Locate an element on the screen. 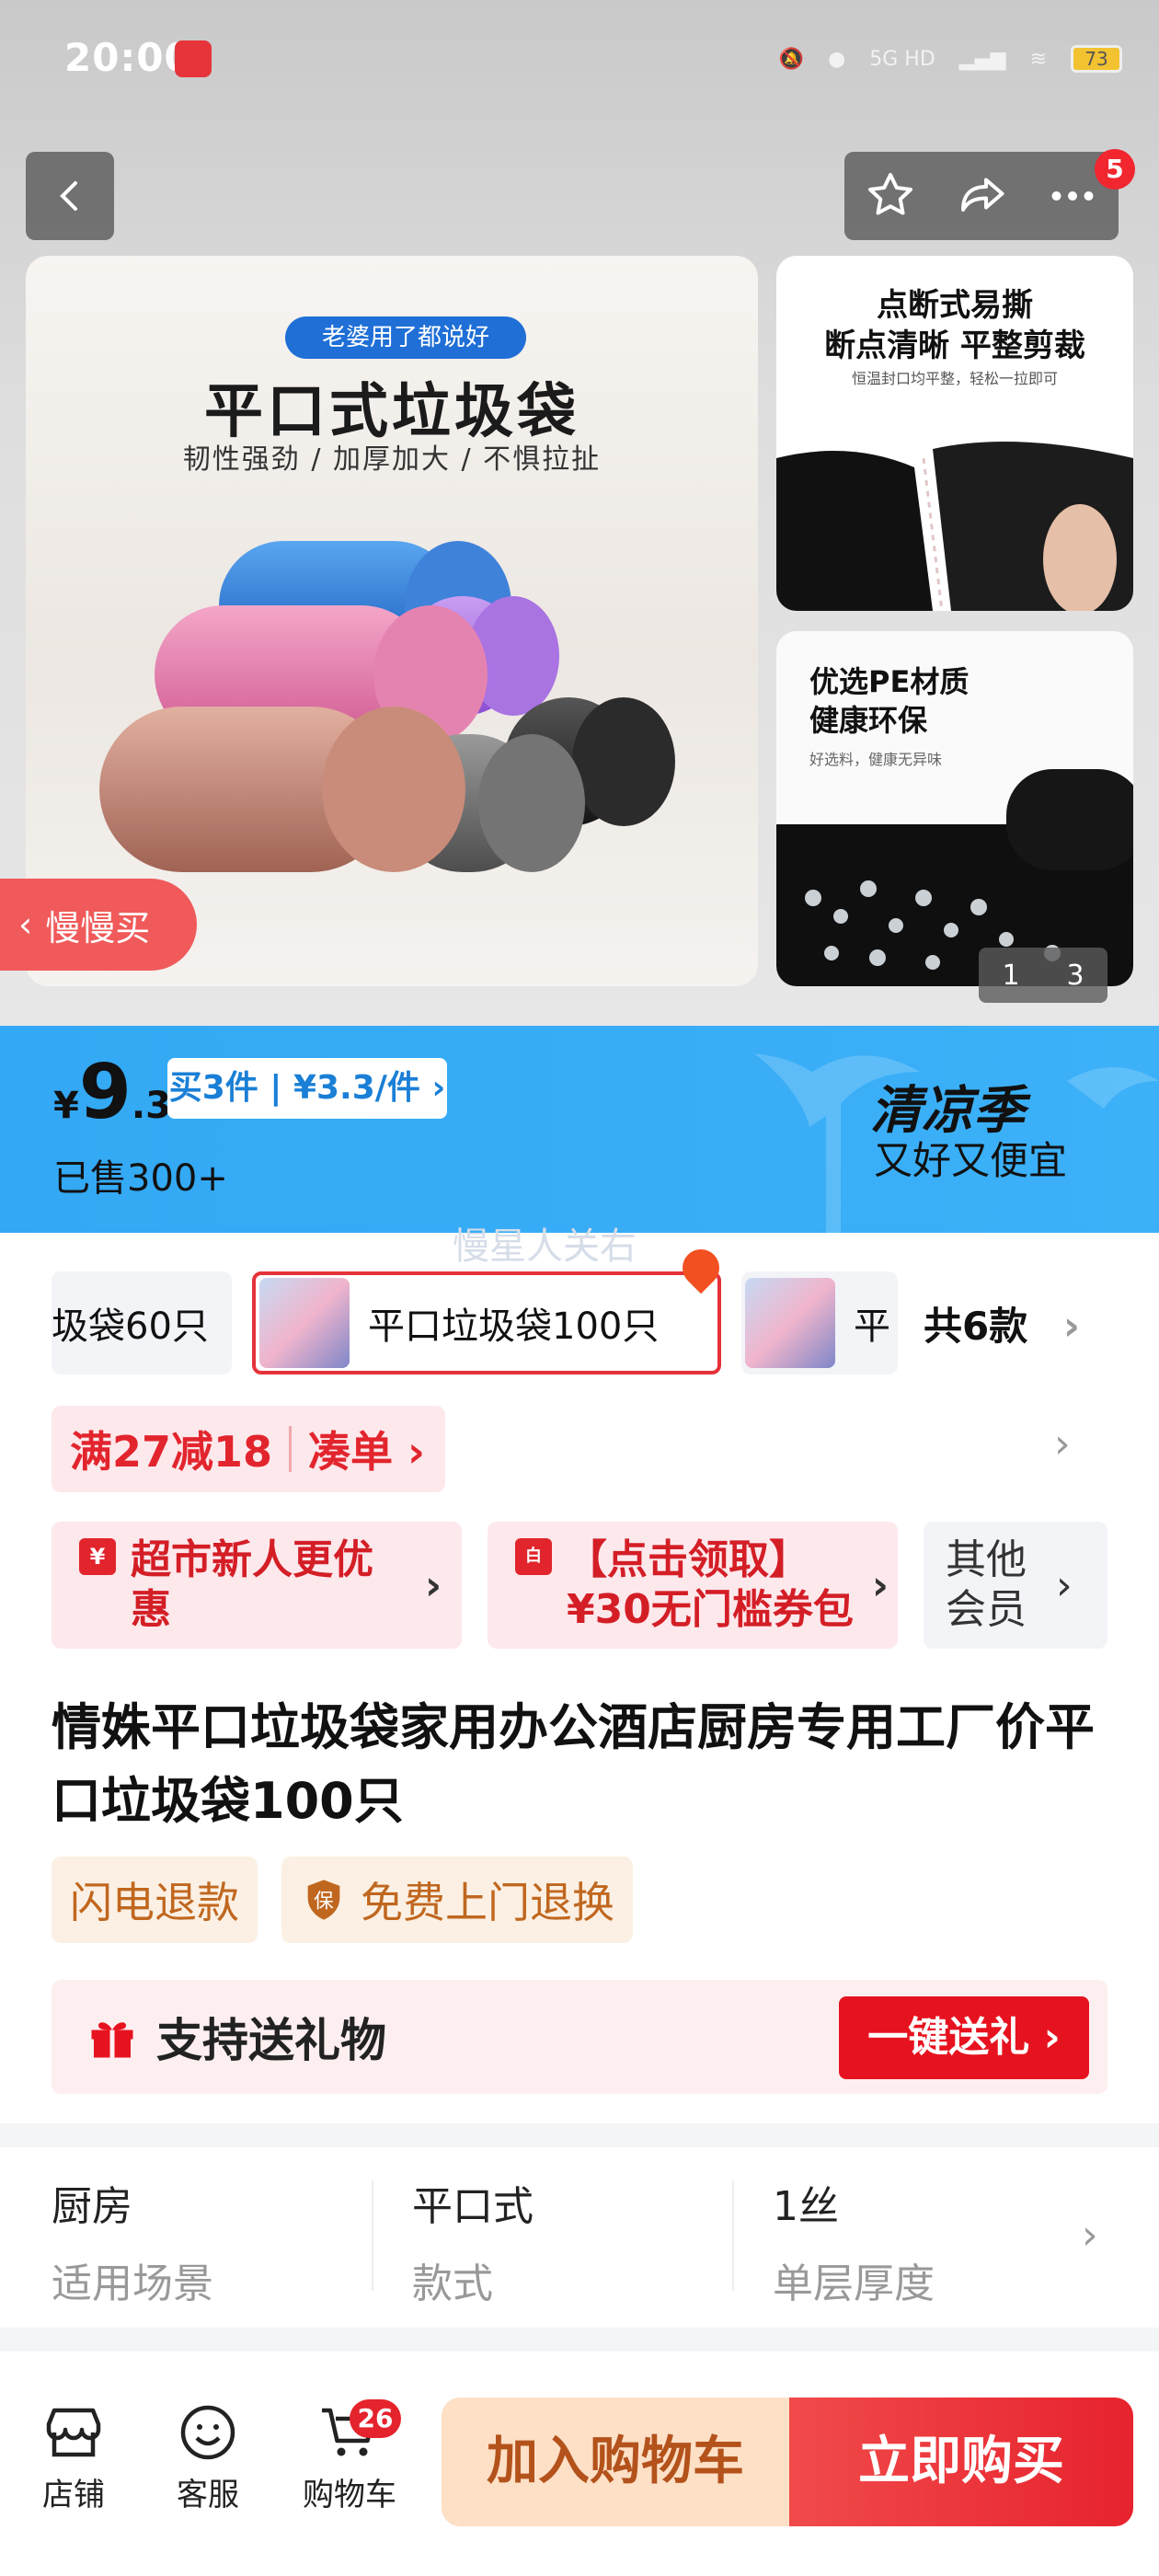 This screenshot has height=2576, width=1159. cart-label: 购物车 is located at coordinates (349, 2495).